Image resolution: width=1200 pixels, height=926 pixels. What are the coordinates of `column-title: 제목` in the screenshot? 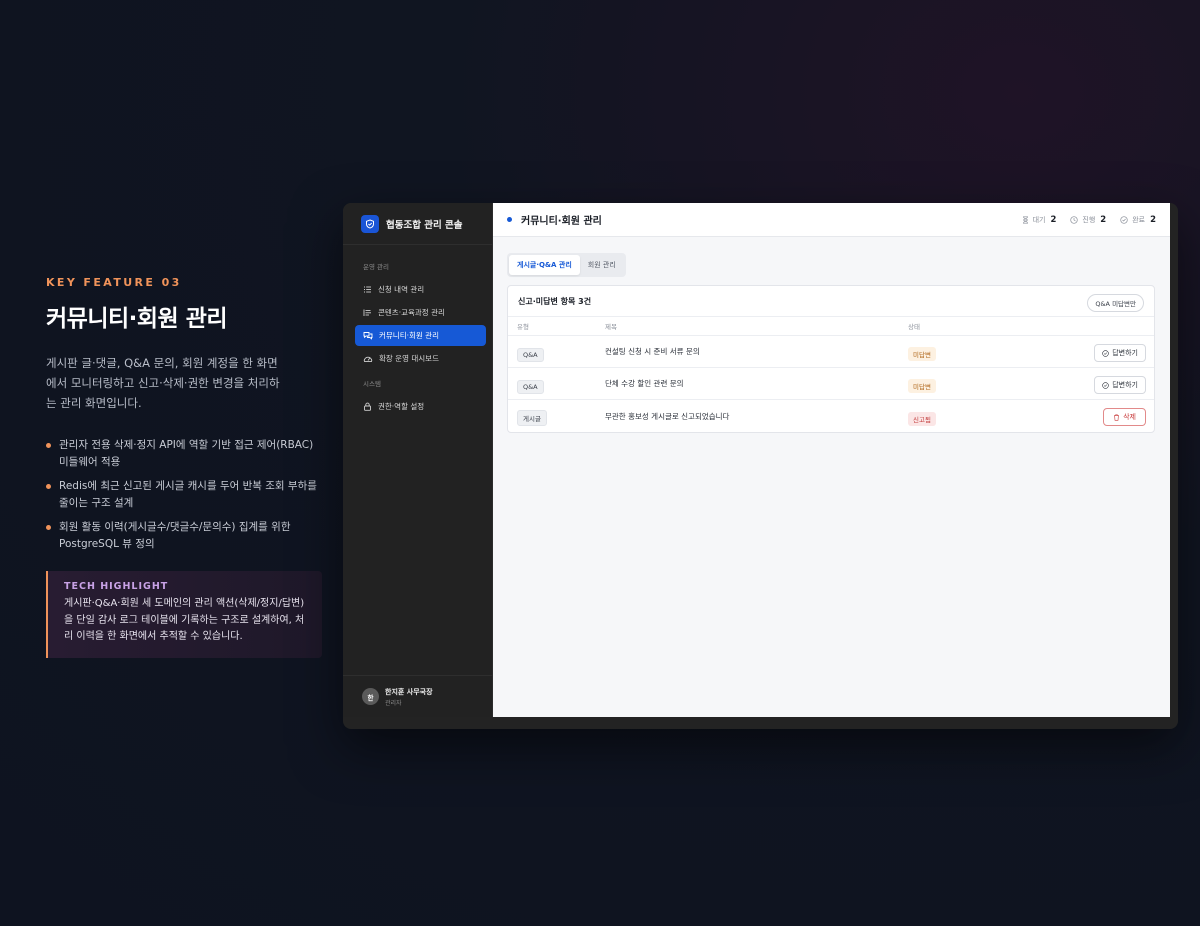 It's located at (611, 327).